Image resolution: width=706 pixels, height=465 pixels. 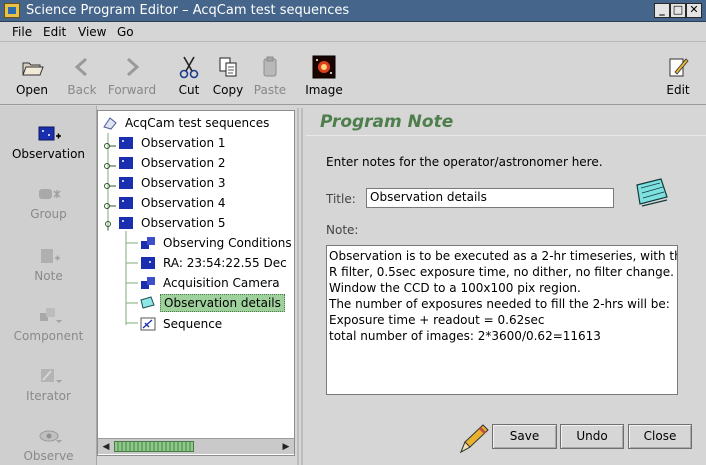 I want to click on component-icon, so click(x=51, y=315).